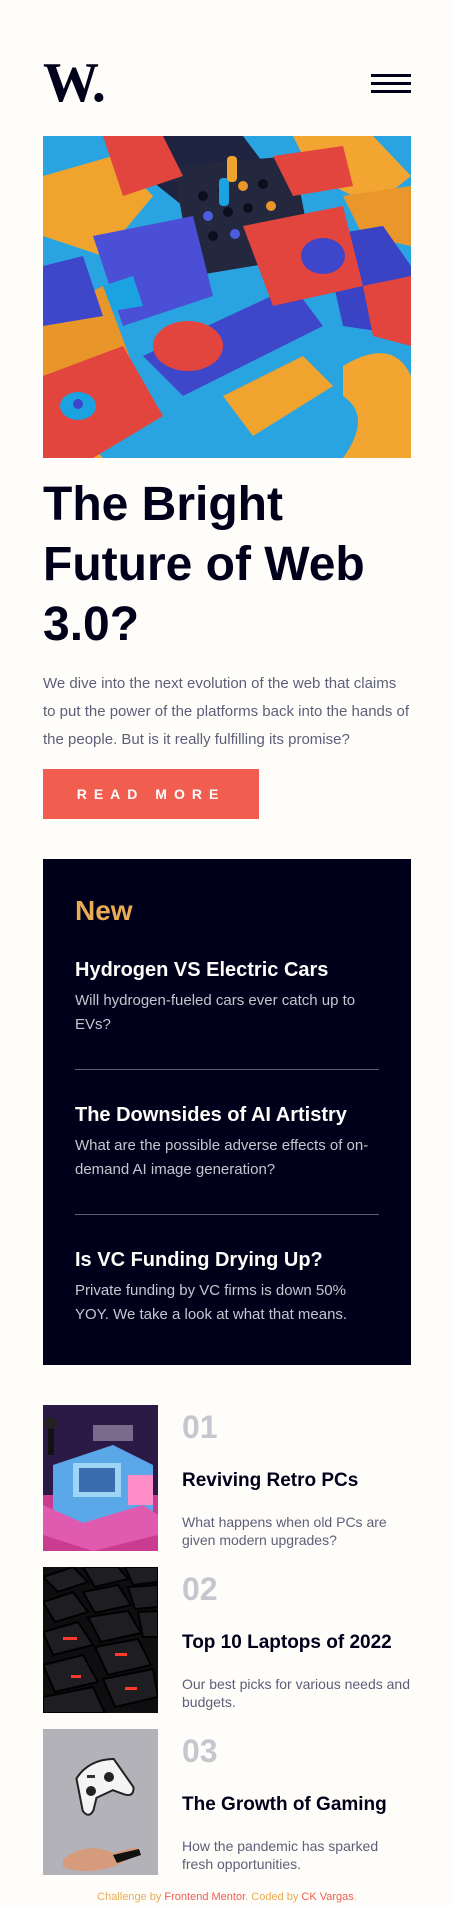 Image resolution: width=454 pixels, height=1906 pixels. Describe the element at coordinates (296, 1643) in the screenshot. I see `article-title: Top 10 Laptops of 2022` at that location.